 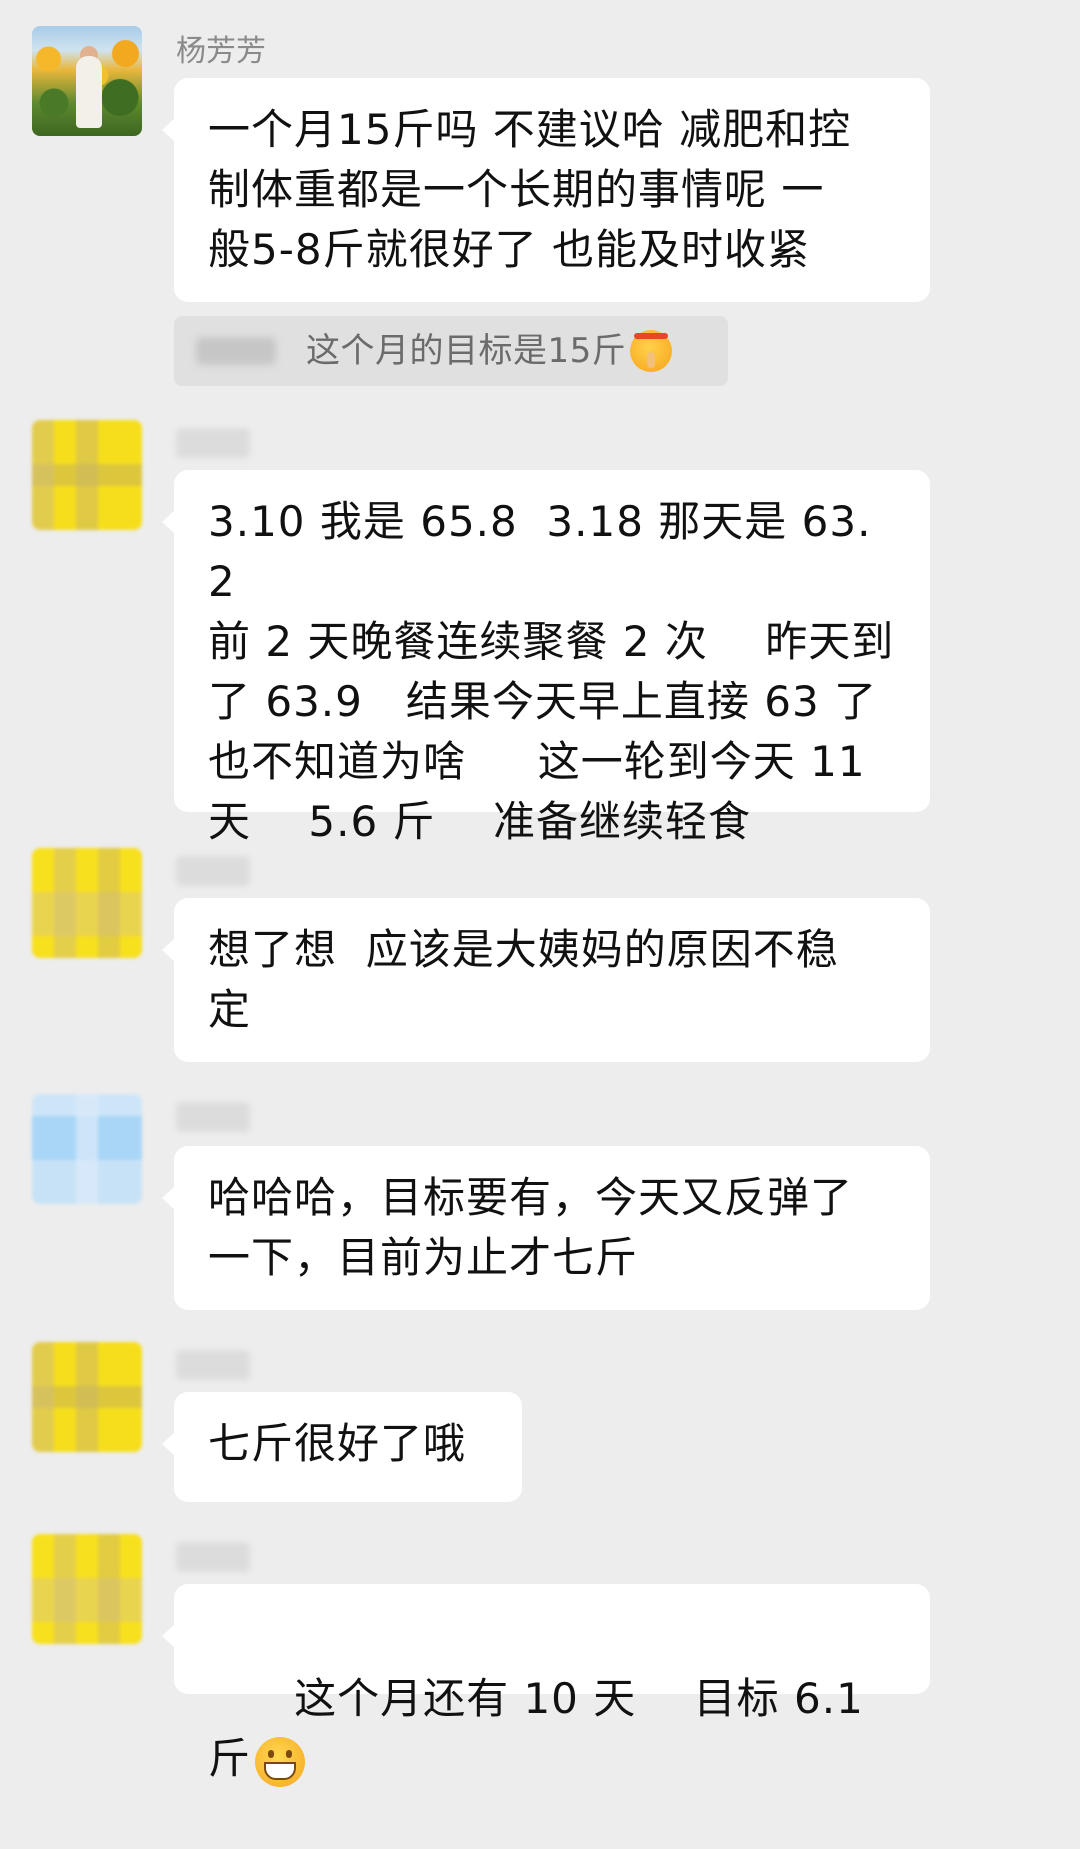 What do you see at coordinates (221, 51) in the screenshot?
I see `sender-name: 杨芳芳` at bounding box center [221, 51].